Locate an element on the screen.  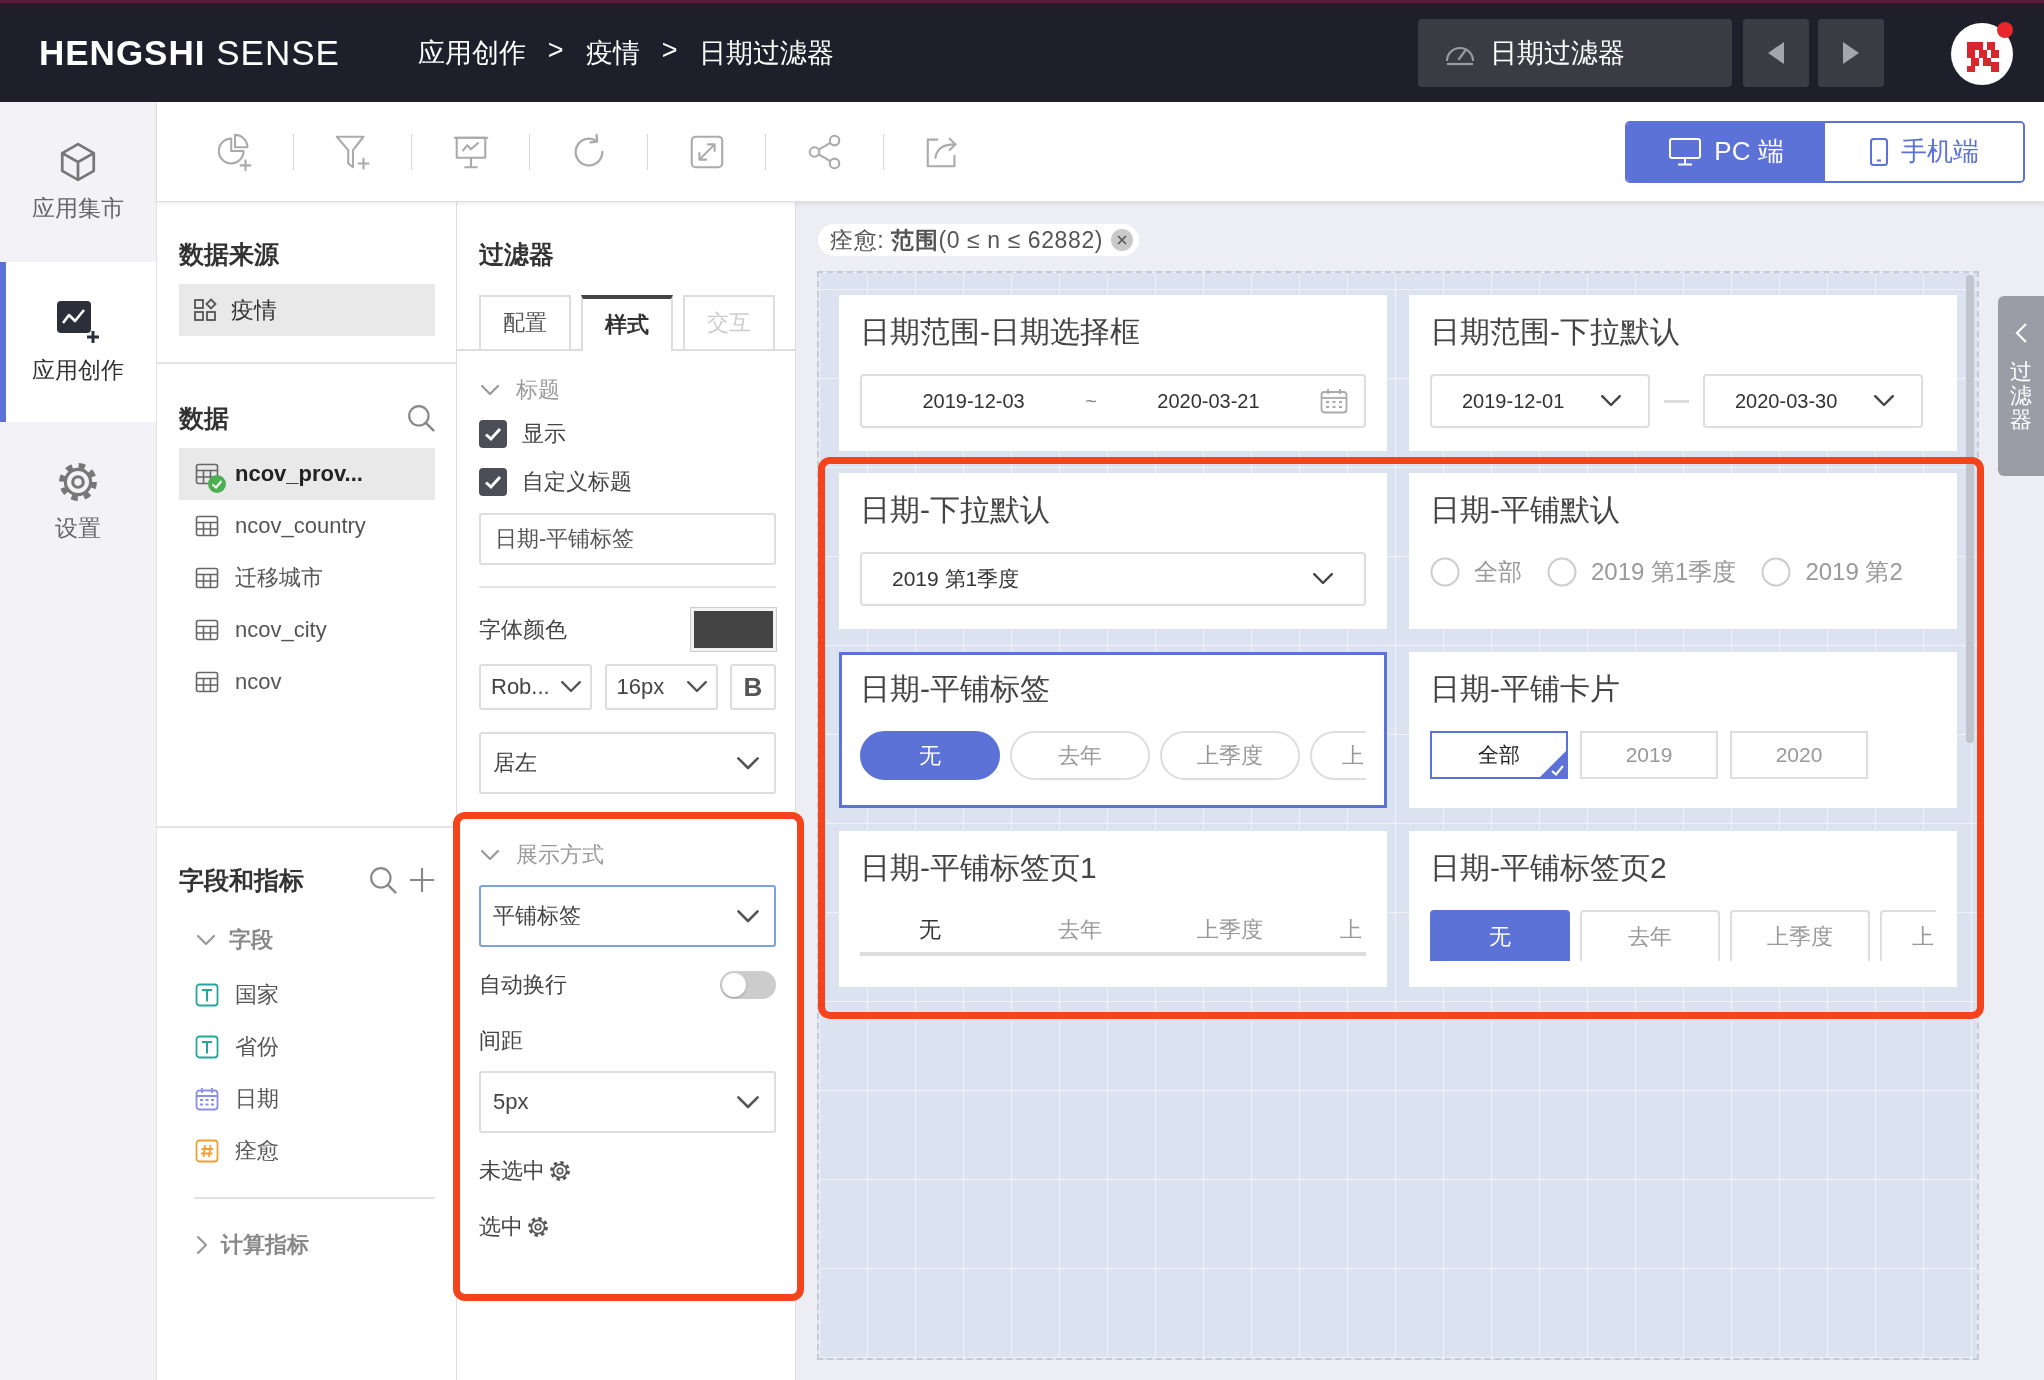
table-item: ncov is located at coordinates (307, 682).